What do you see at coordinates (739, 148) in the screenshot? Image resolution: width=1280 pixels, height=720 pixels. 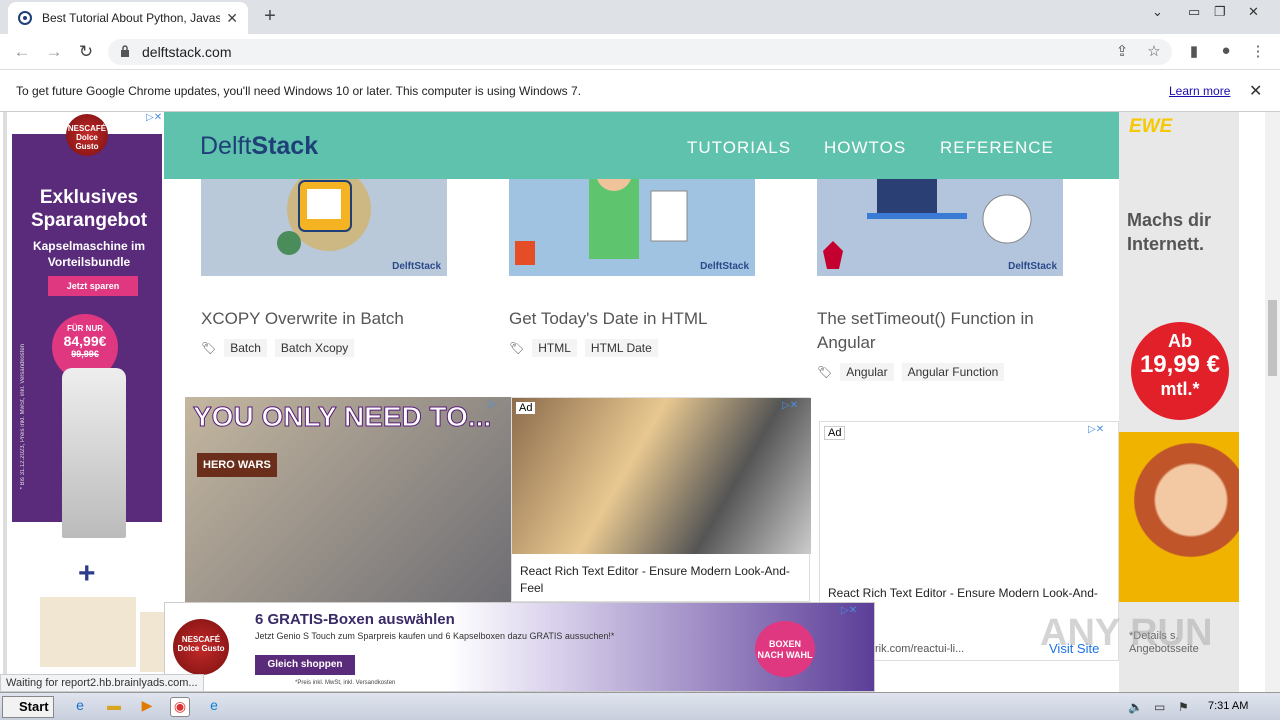 I see `nav-tutorials: TUTORIALS` at bounding box center [739, 148].